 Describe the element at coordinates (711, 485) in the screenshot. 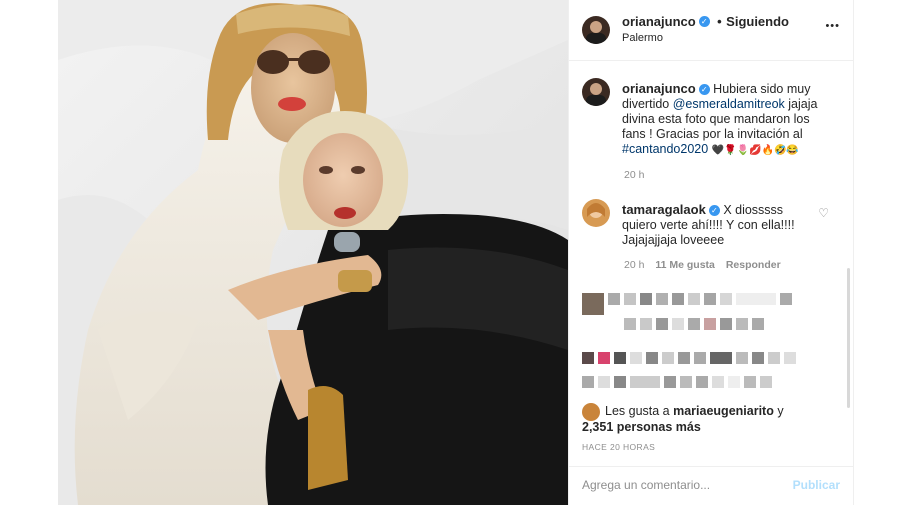

I see `add-comment-bar: Agrega un comentario... Publicar` at that location.